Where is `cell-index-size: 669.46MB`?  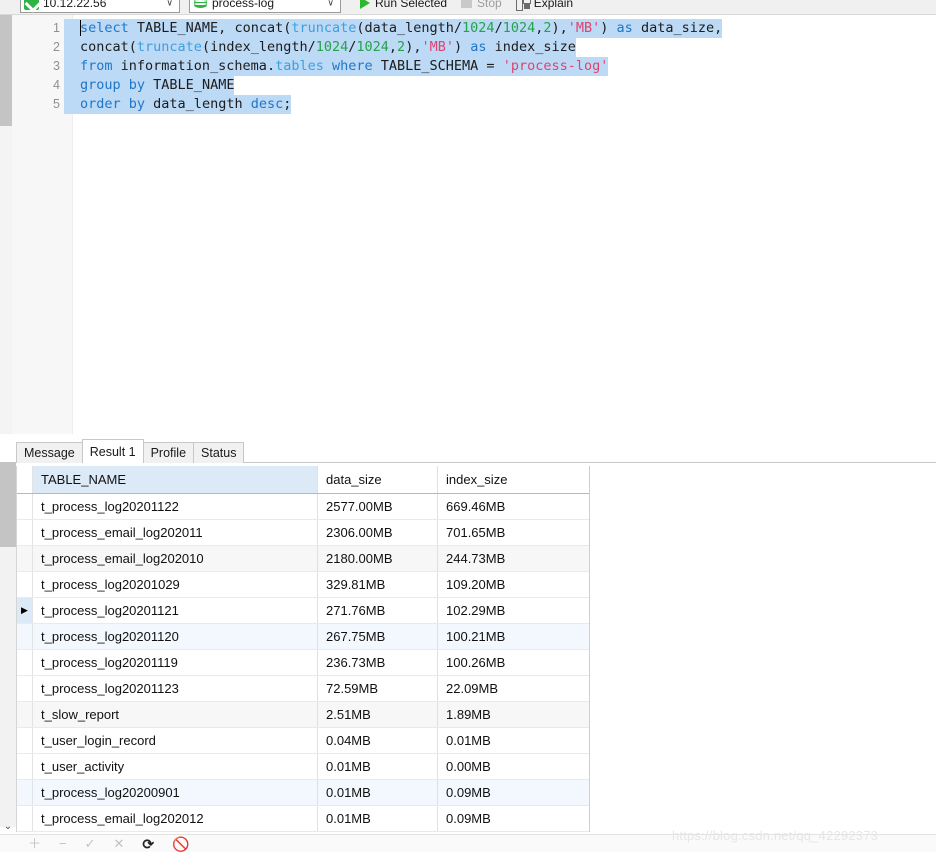
cell-index-size: 669.46MB is located at coordinates (513, 506).